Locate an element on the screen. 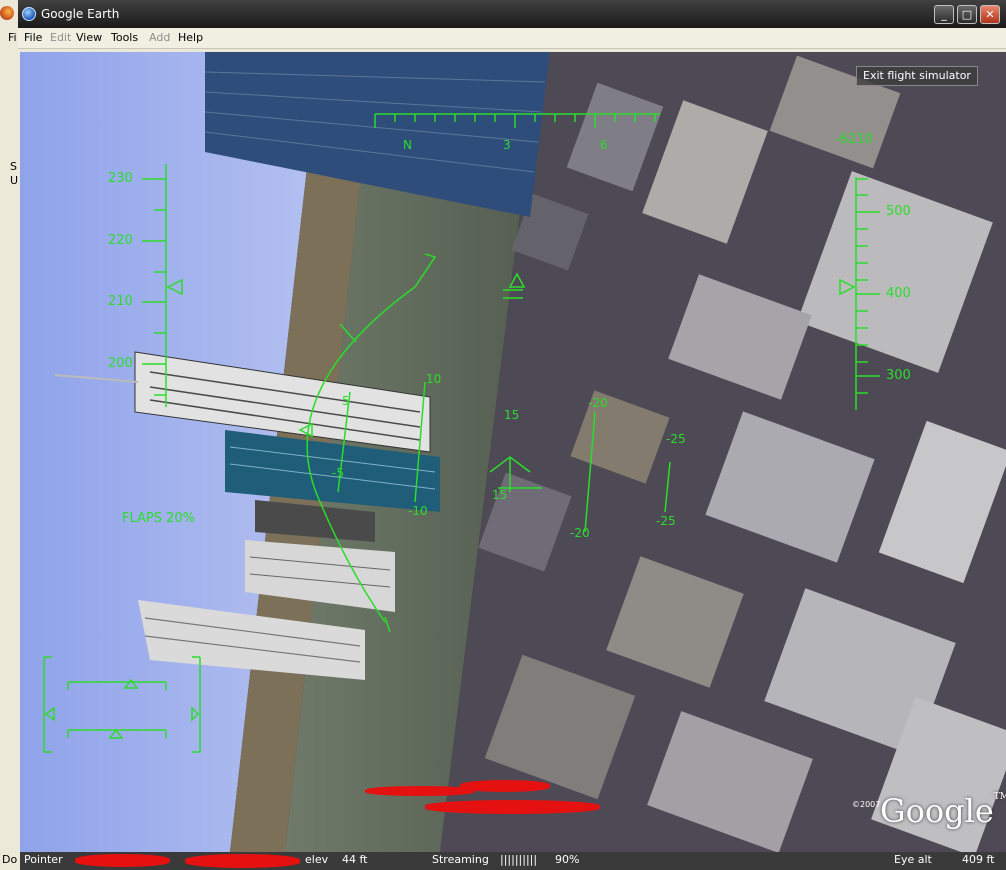 This screenshot has height=870, width=1006. google-logo: GoogleTM is located at coordinates (943, 811).